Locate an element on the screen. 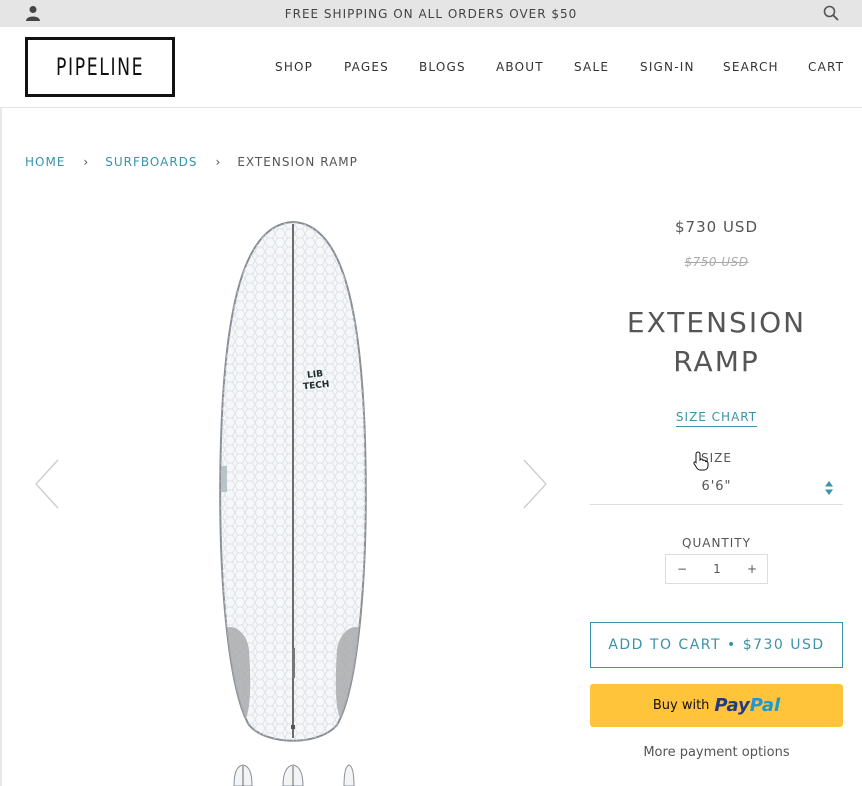  updown-caret-icon is located at coordinates (829, 488).